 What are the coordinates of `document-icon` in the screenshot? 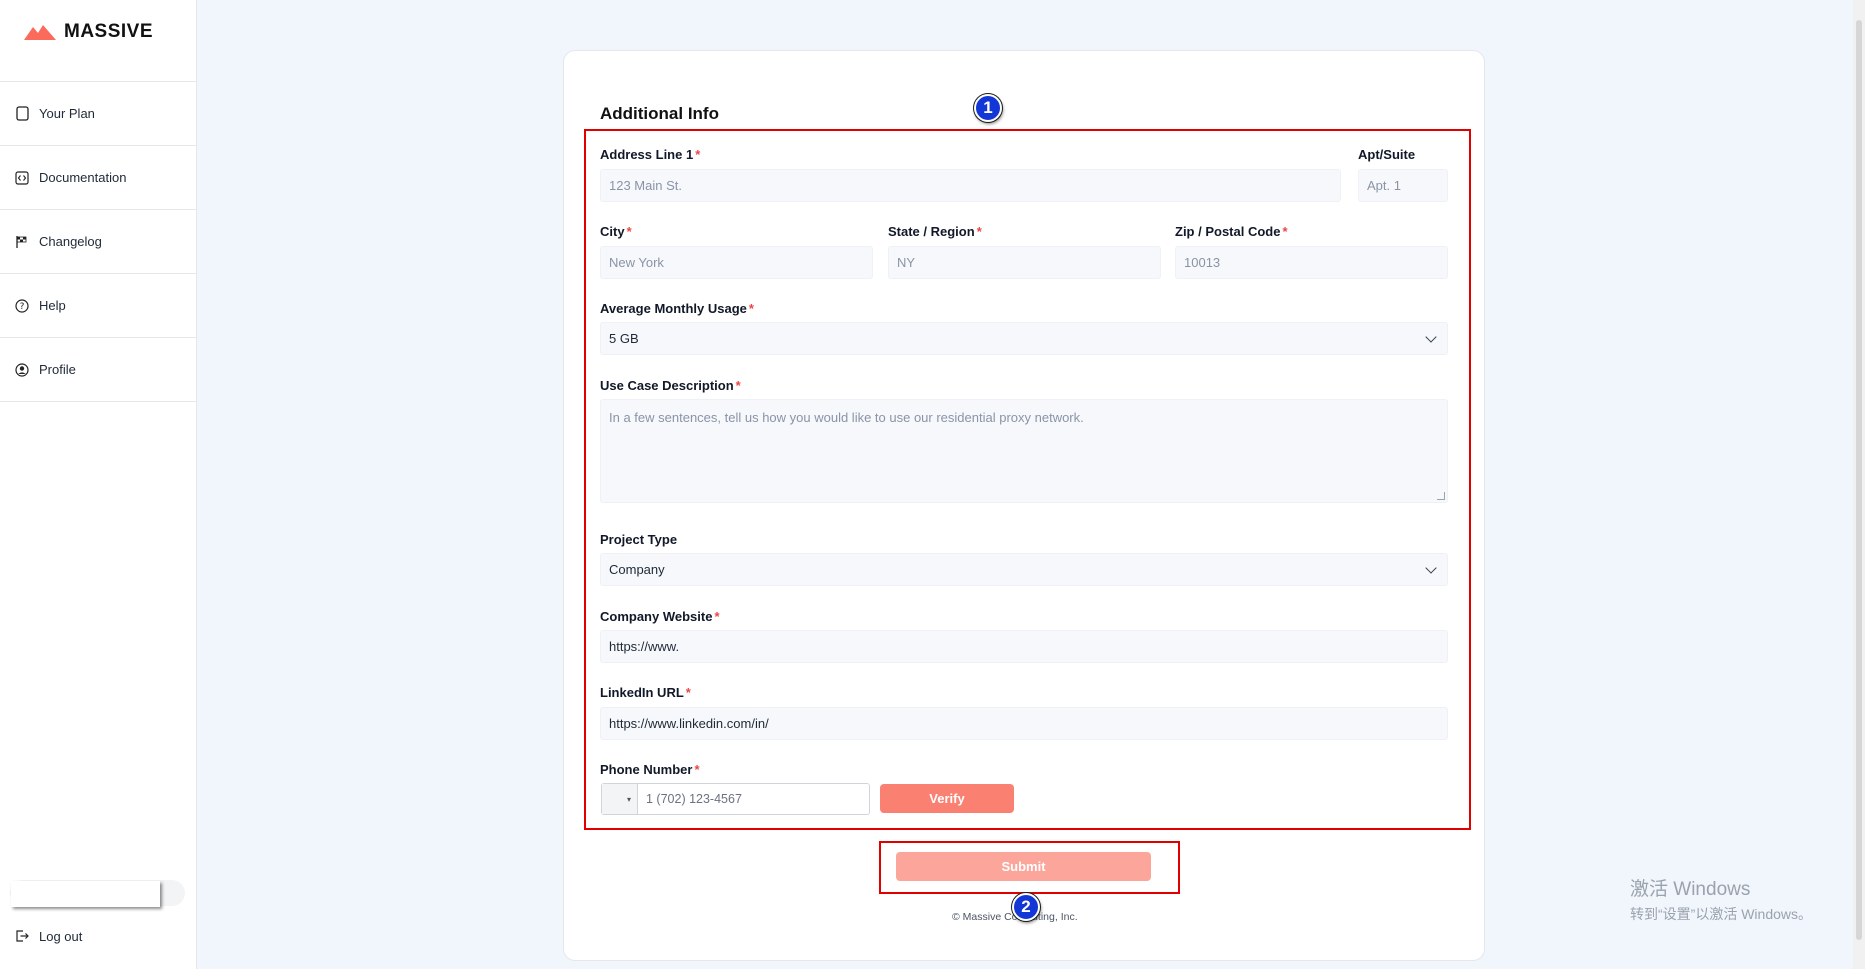 It's located at (22, 114).